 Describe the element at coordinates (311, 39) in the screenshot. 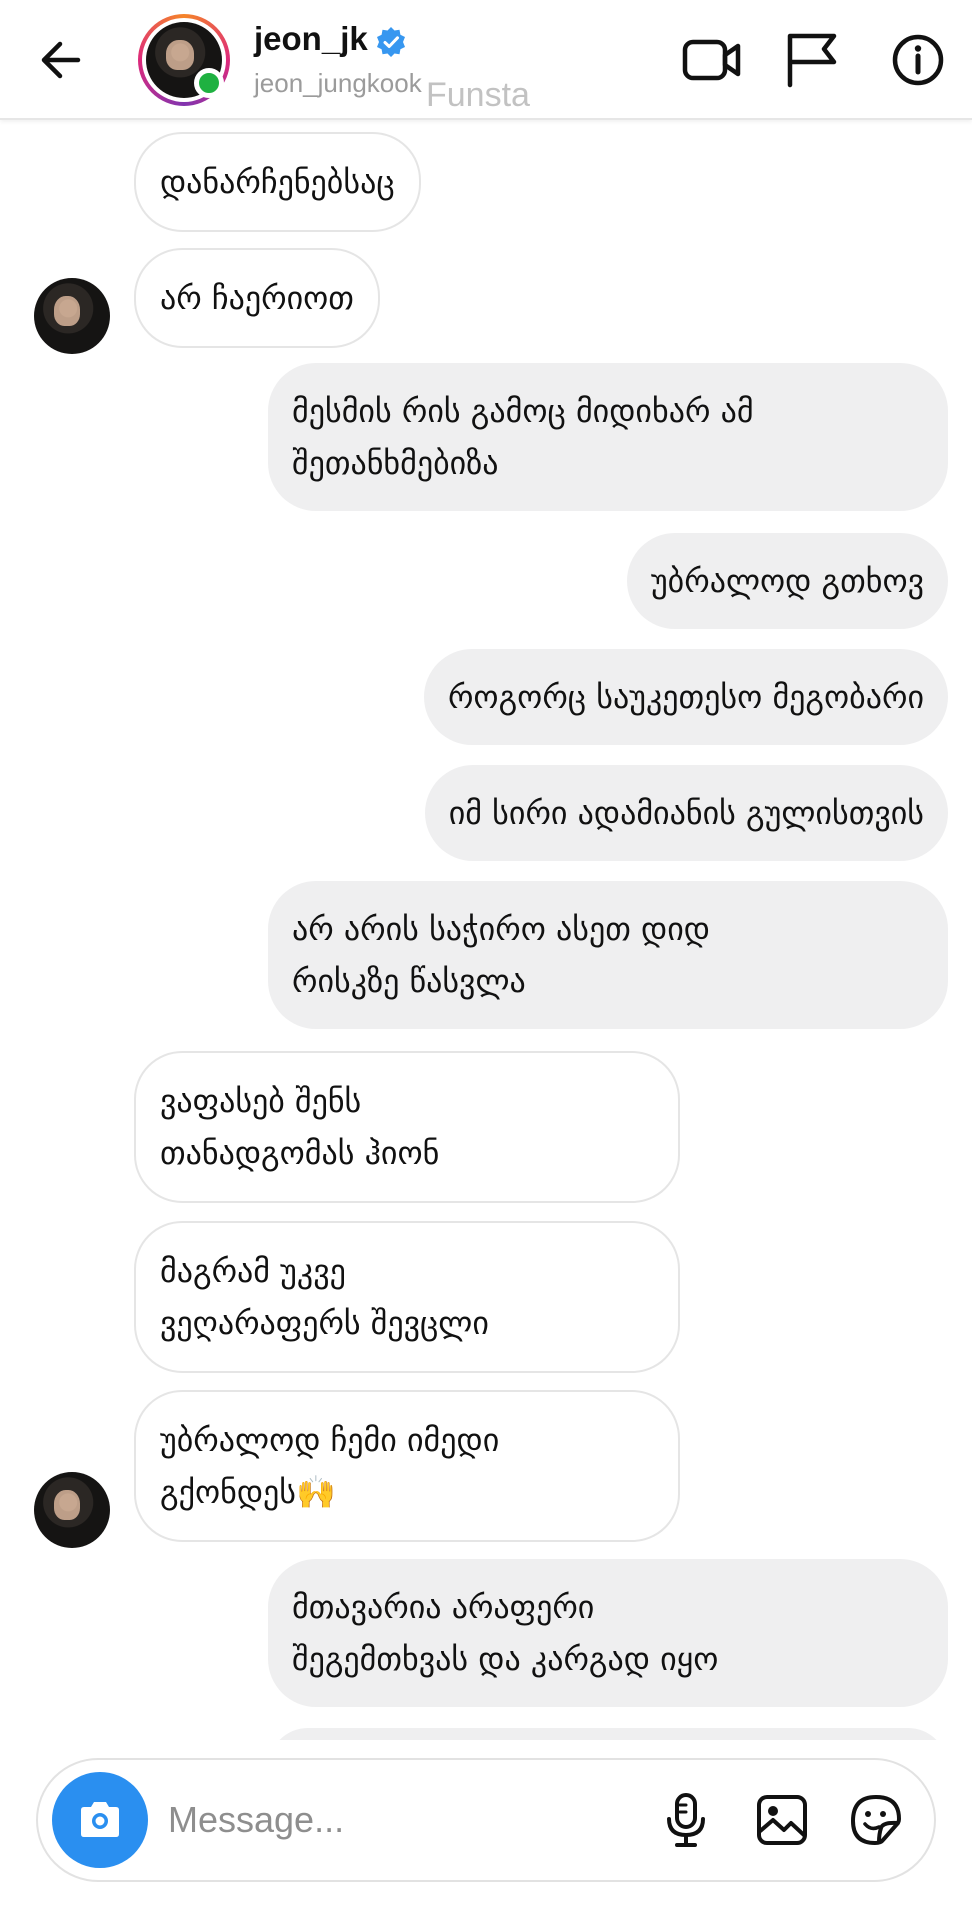

I see `chat-username: jeon_jk` at that location.